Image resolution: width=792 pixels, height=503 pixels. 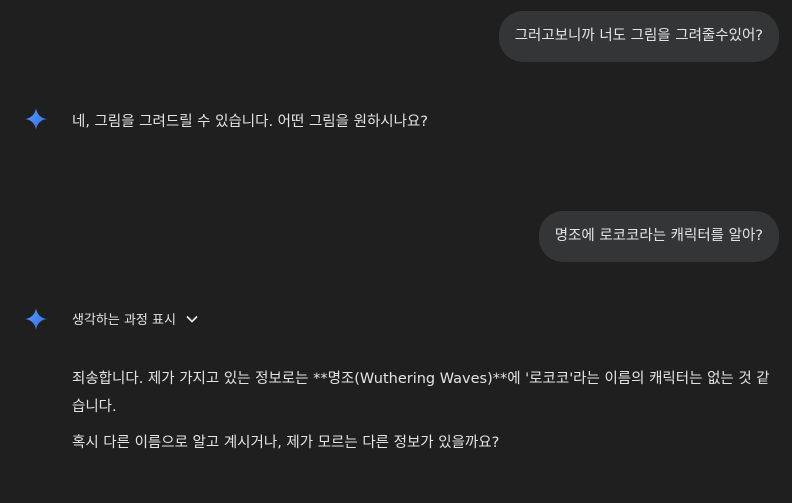 I want to click on user-message: 그러고보니까 너도 그림을 그려줄수있어?, so click(x=638, y=36).